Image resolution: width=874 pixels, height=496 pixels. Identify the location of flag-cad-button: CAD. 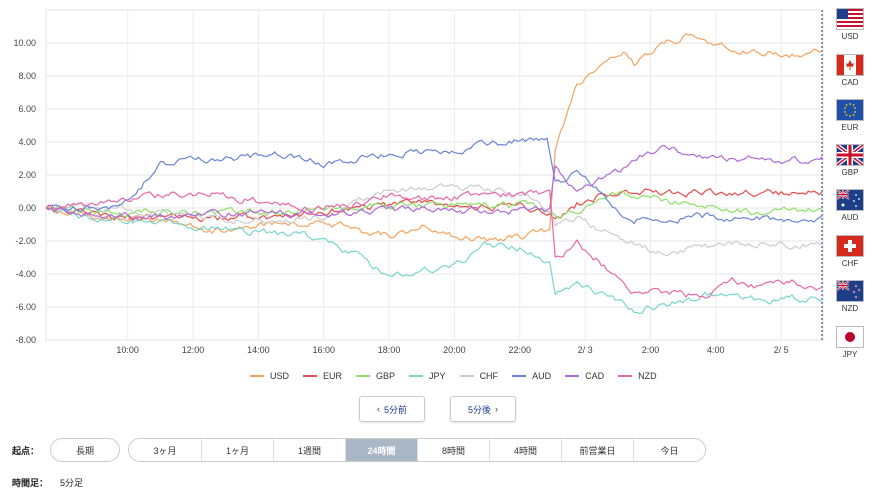
(850, 70).